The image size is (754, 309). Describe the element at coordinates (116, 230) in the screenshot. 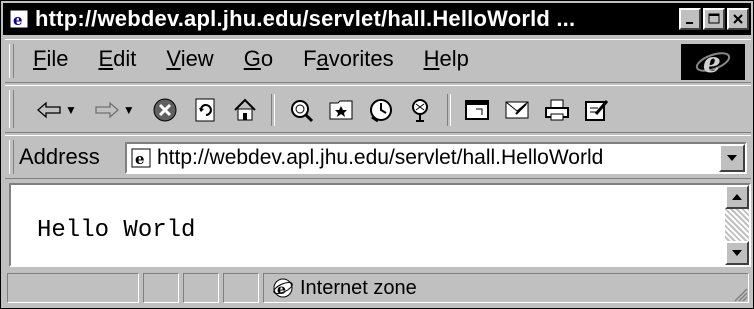

I see `page-text: Hello World` at that location.